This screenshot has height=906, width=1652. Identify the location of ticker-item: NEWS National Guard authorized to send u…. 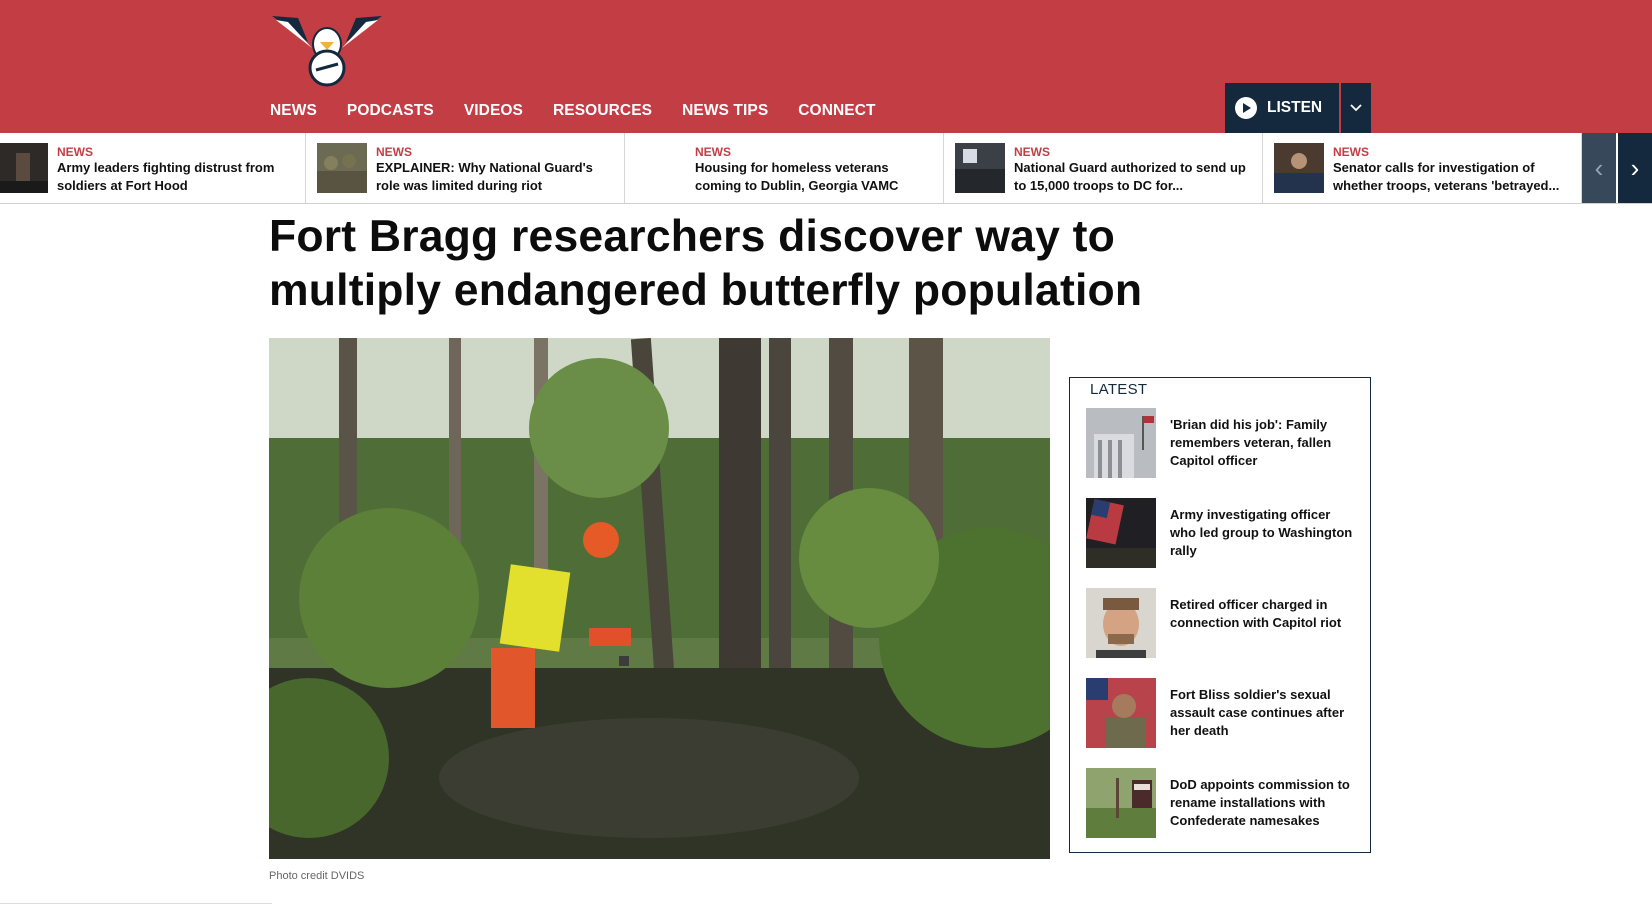
(1104, 168).